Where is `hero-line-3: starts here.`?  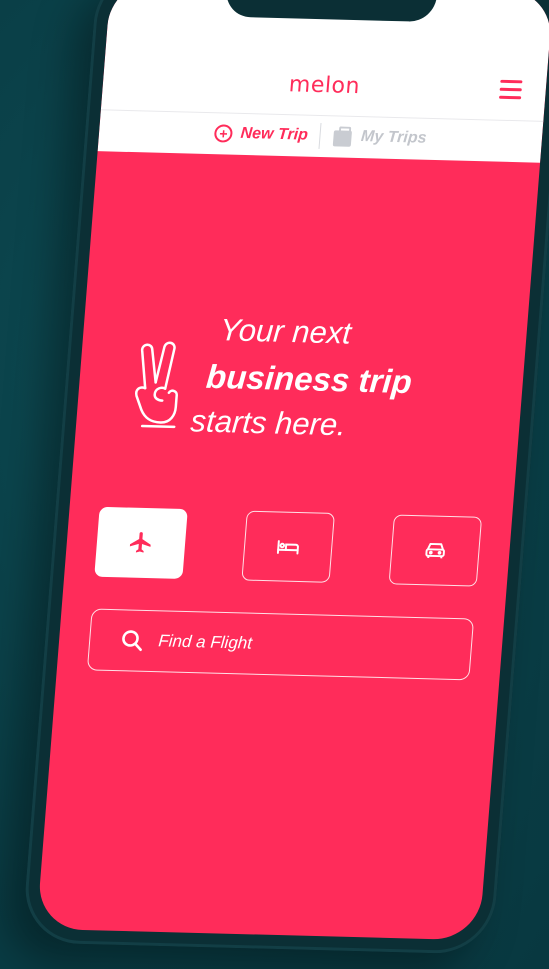 hero-line-3: starts here. is located at coordinates (268, 423).